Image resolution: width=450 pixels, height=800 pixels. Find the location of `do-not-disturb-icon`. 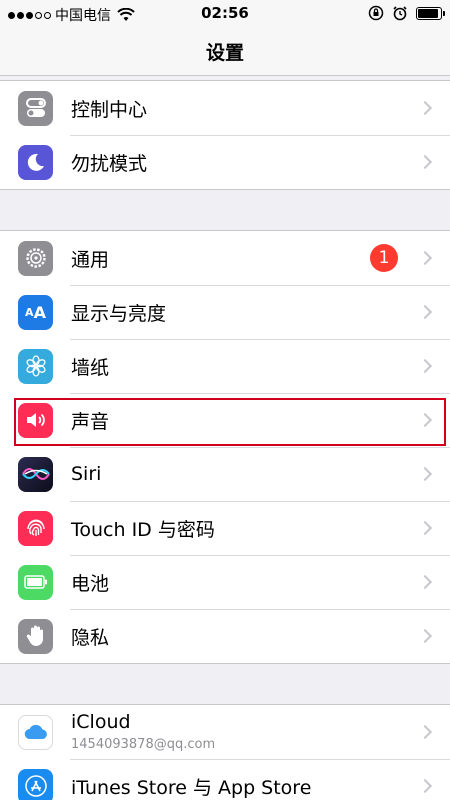

do-not-disturb-icon is located at coordinates (35, 162).